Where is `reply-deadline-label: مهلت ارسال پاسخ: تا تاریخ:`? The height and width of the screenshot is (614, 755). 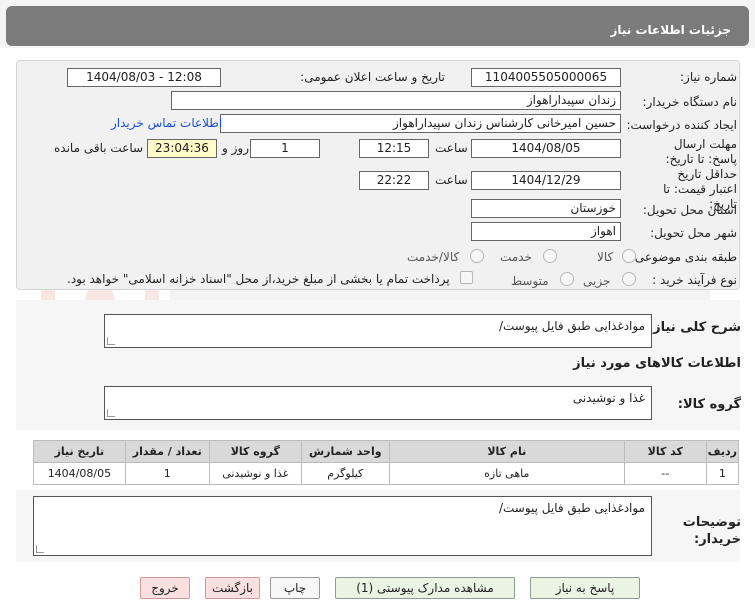
reply-deadline-label: مهلت ارسال پاسخ: تا تاریخ: is located at coordinates (701, 151).